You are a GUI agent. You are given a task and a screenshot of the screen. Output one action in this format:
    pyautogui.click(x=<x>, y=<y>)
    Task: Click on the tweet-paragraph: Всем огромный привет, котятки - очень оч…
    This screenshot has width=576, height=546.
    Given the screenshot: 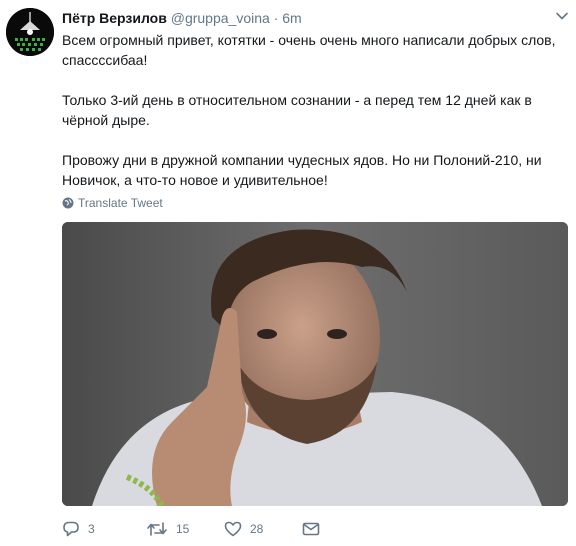 What is the action you would take?
    pyautogui.click(x=309, y=50)
    